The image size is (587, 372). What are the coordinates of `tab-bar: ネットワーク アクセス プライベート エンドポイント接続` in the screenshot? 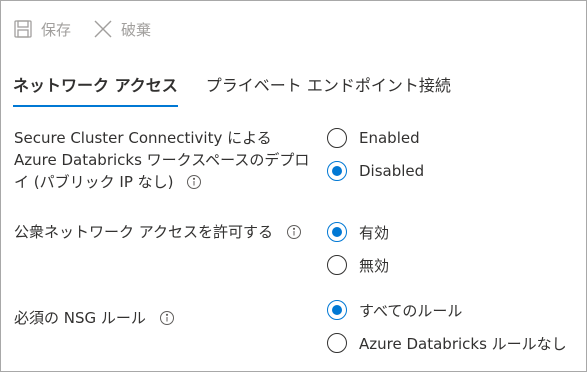 It's located at (246, 92).